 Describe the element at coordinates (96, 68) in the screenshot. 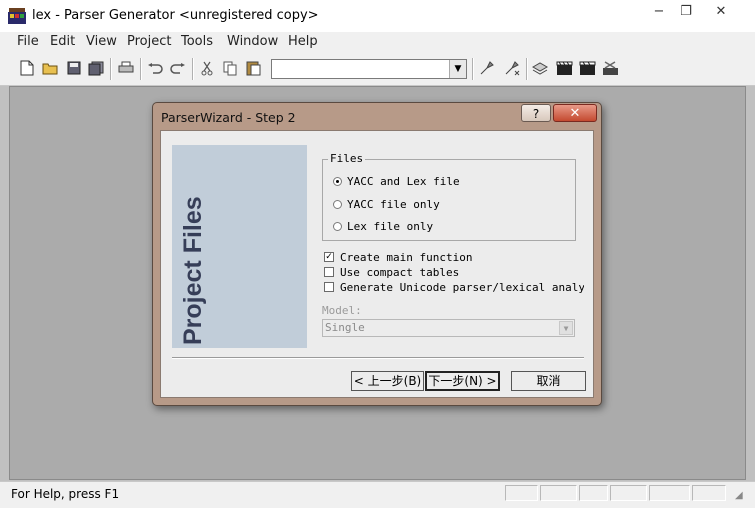

I see `save-all-icon` at that location.